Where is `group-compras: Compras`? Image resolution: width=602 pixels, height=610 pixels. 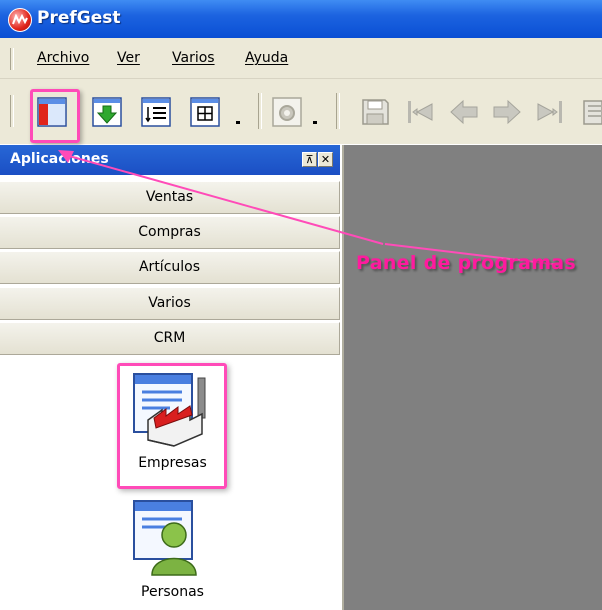
group-compras: Compras is located at coordinates (170, 232).